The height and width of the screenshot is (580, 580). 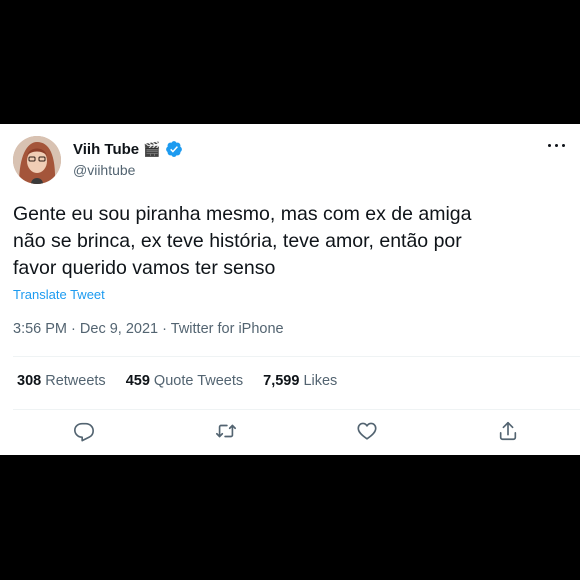 I want to click on quote-tweets-stat: 459 Quote Tweets, so click(x=184, y=381).